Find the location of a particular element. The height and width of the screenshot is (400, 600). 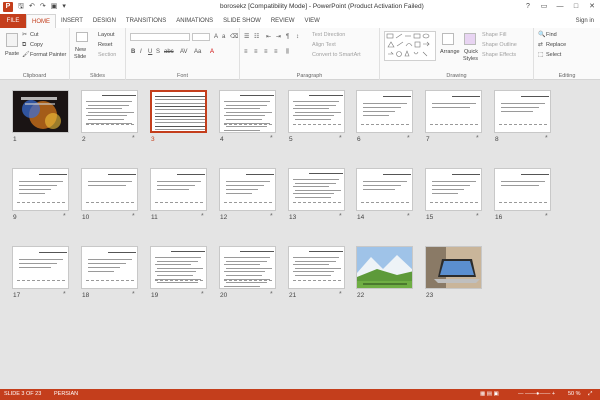

paste-button: Paste is located at coordinates (12, 54).